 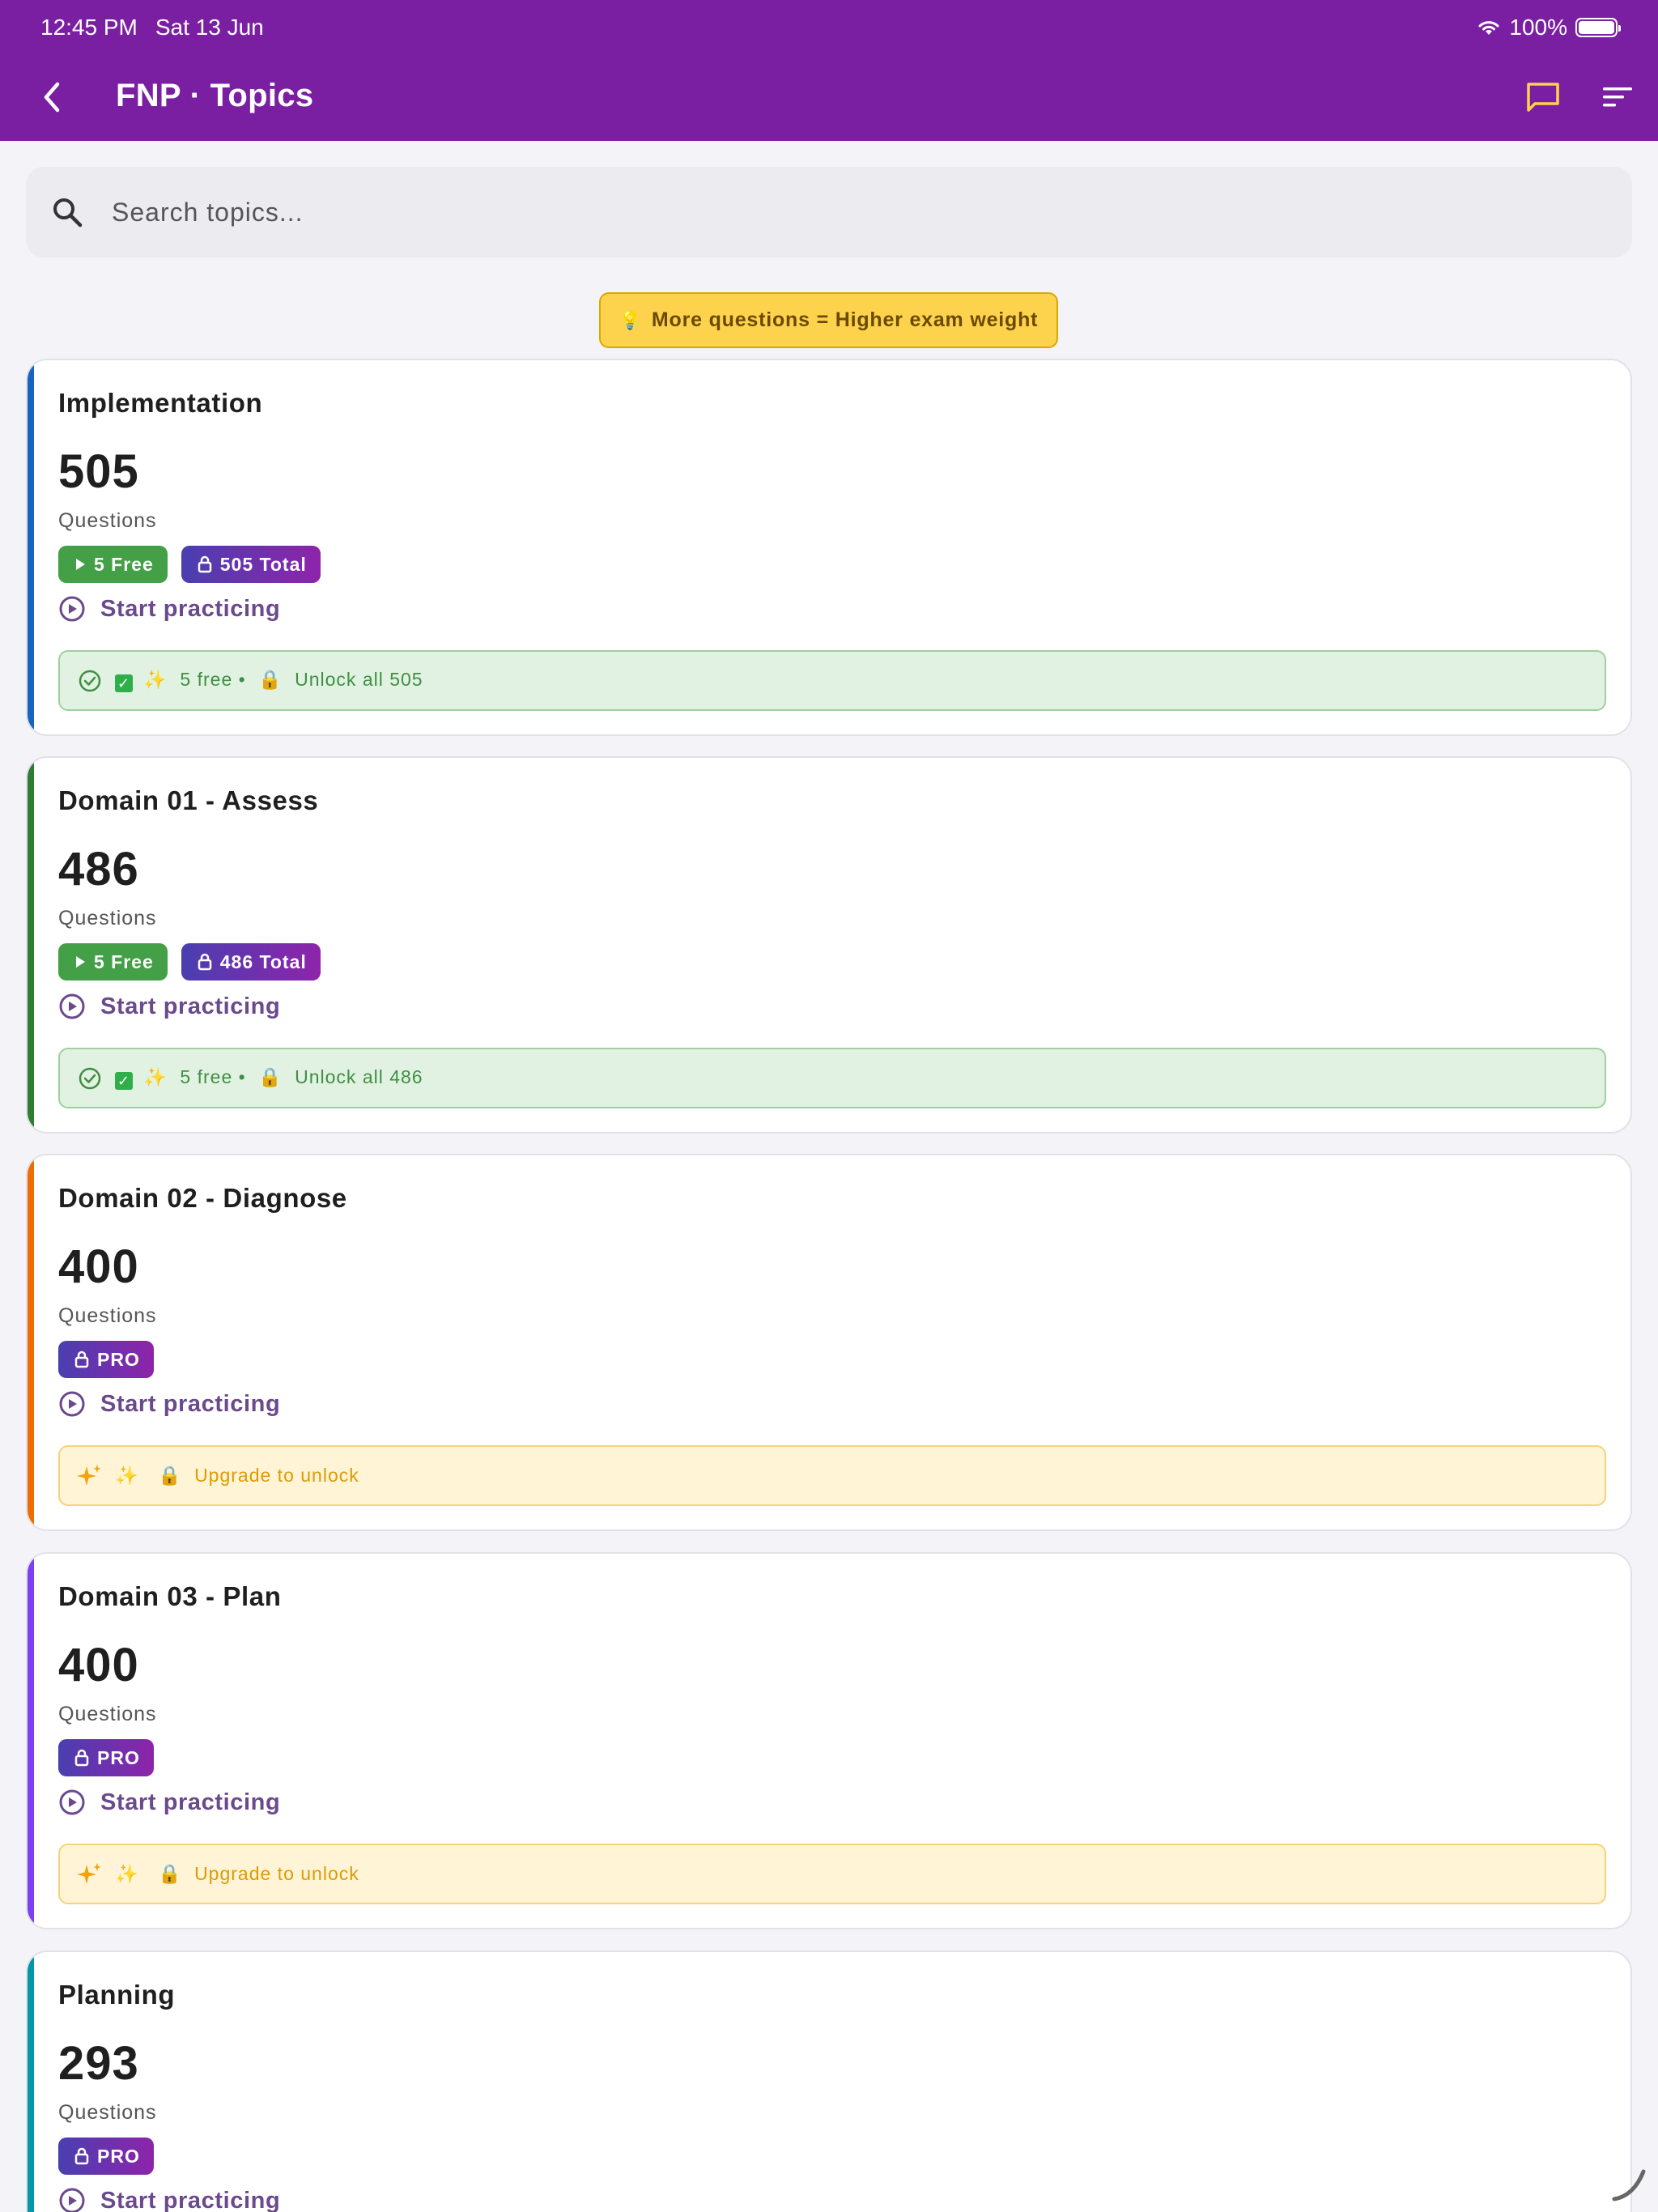 What do you see at coordinates (90, 1875) in the screenshot?
I see `sparkles-icon` at bounding box center [90, 1875].